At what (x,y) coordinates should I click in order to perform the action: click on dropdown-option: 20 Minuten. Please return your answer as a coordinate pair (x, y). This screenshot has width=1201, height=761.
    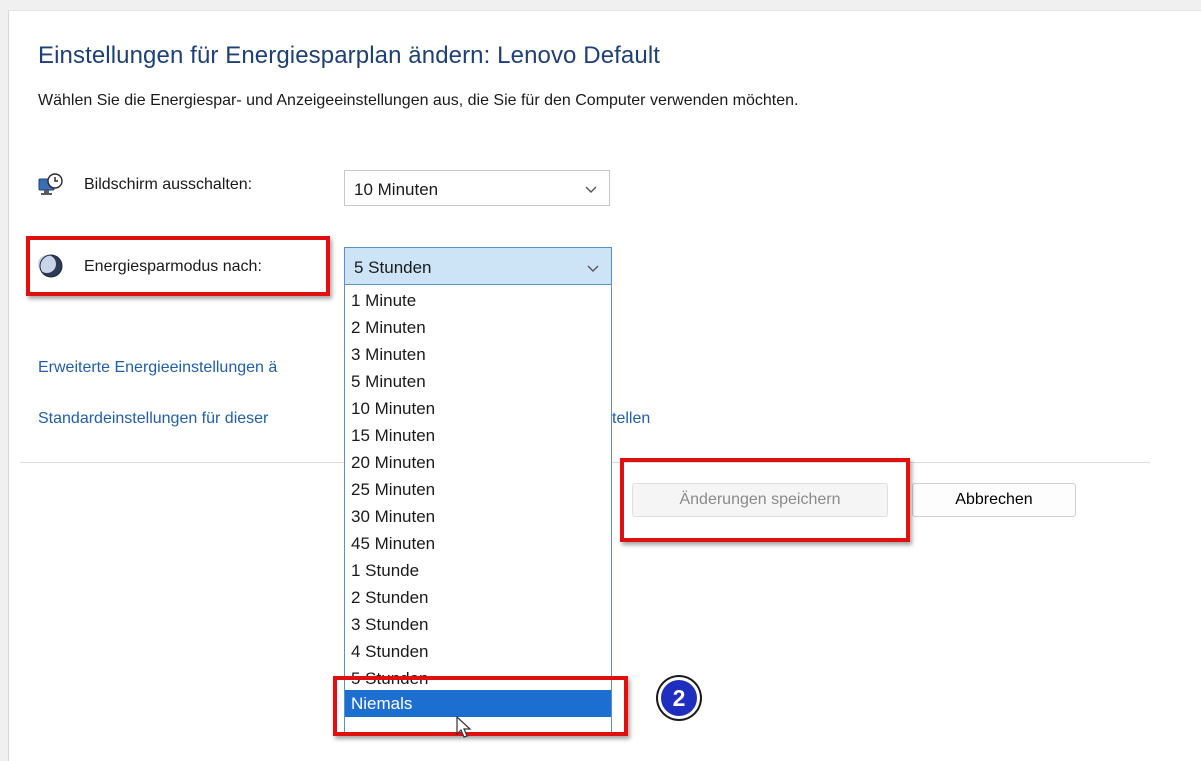
    Looking at the image, I should click on (478, 462).